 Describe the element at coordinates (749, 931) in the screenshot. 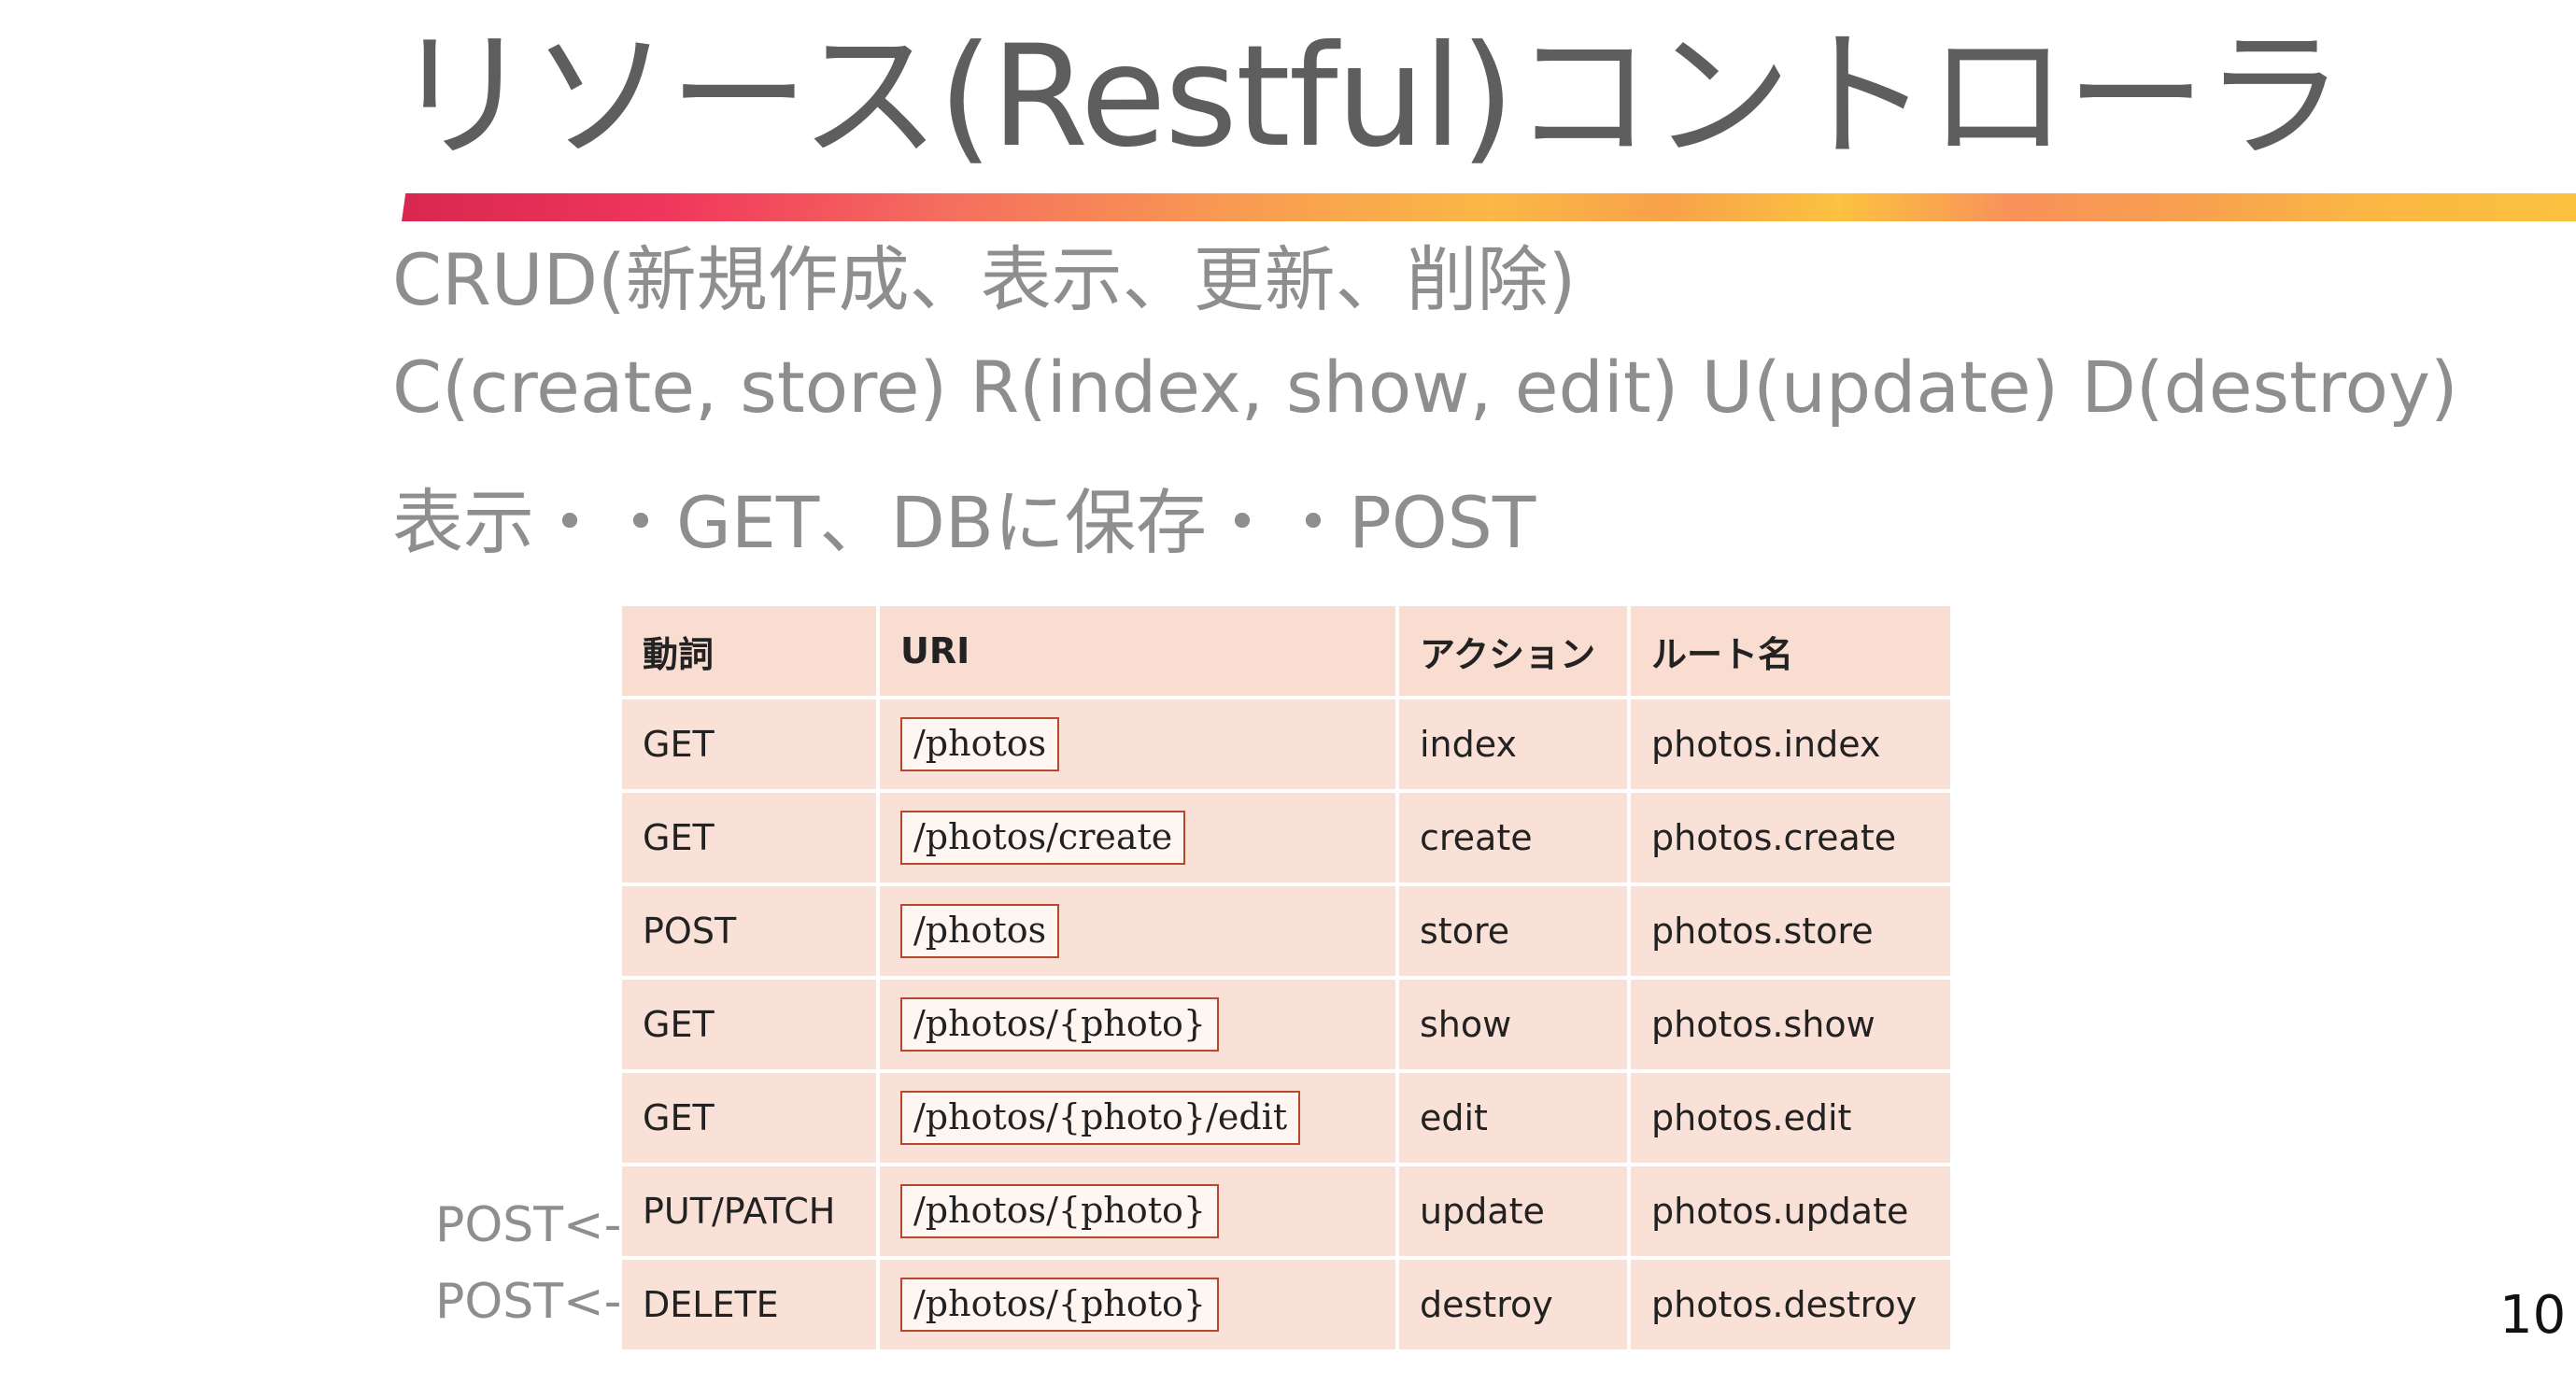

I see `cell-verb: POST` at that location.